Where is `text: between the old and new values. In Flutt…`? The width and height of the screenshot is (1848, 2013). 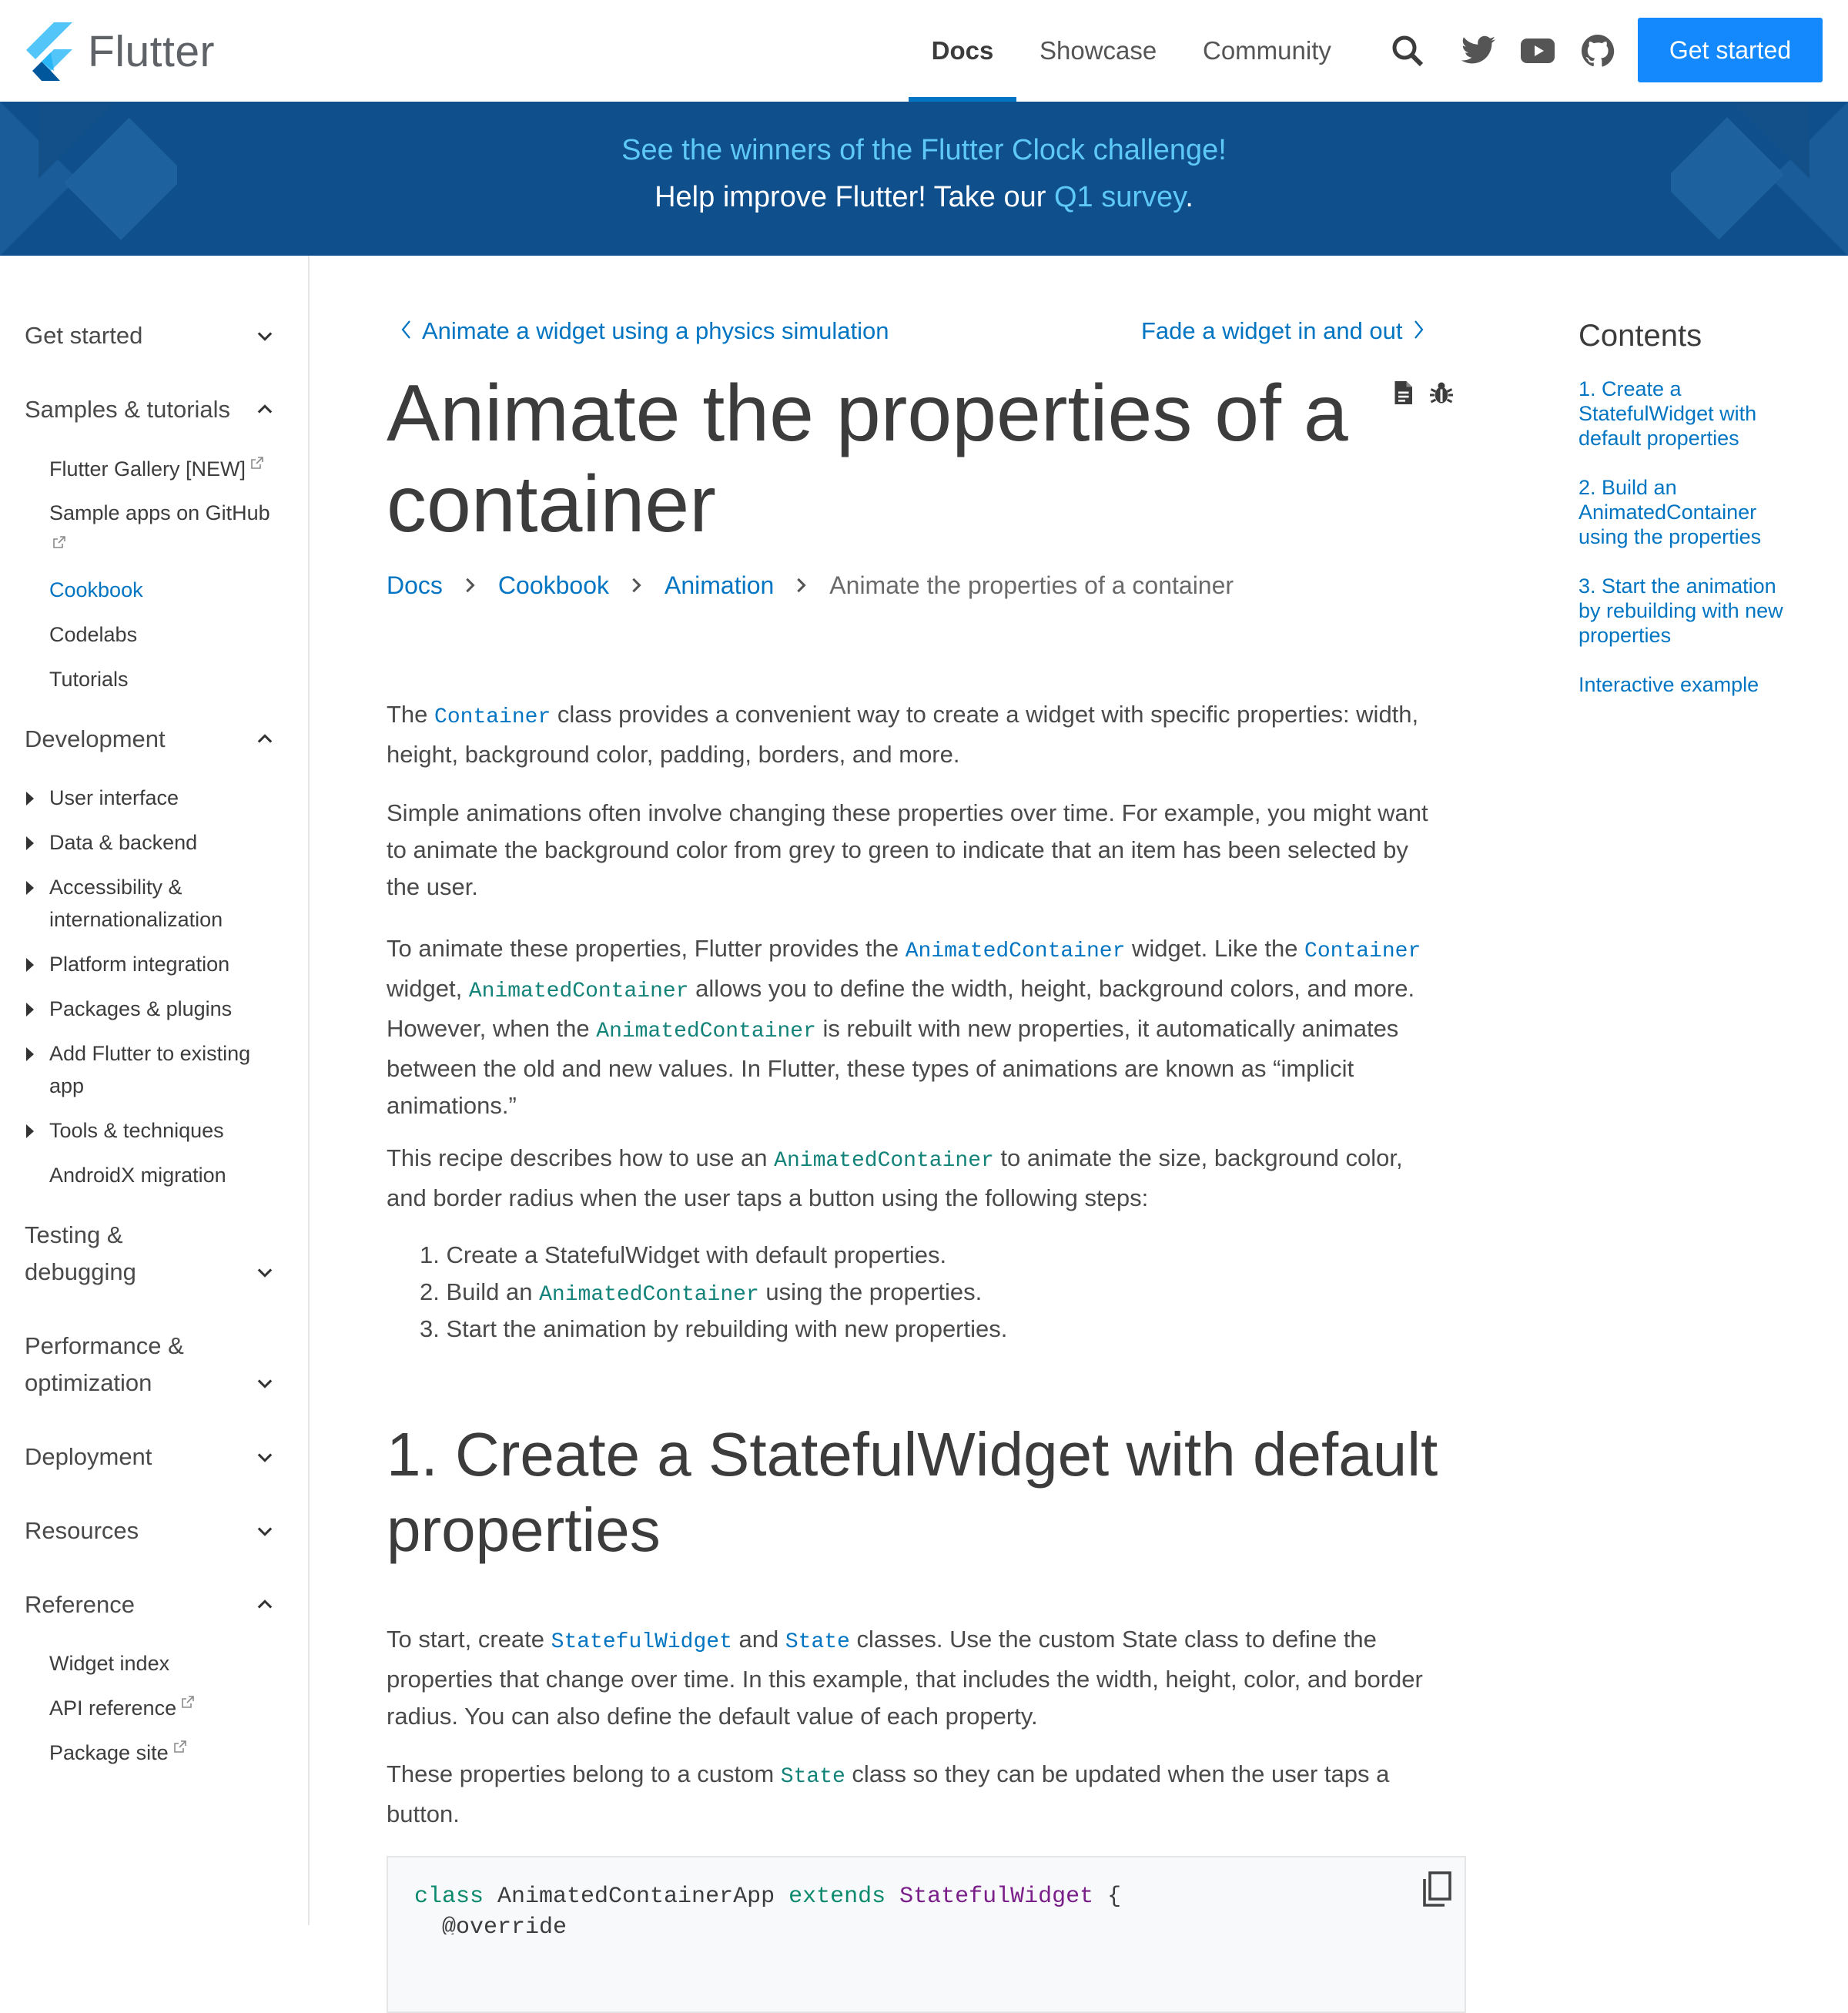
text: between the old and new values. In Flutt… is located at coordinates (870, 1068).